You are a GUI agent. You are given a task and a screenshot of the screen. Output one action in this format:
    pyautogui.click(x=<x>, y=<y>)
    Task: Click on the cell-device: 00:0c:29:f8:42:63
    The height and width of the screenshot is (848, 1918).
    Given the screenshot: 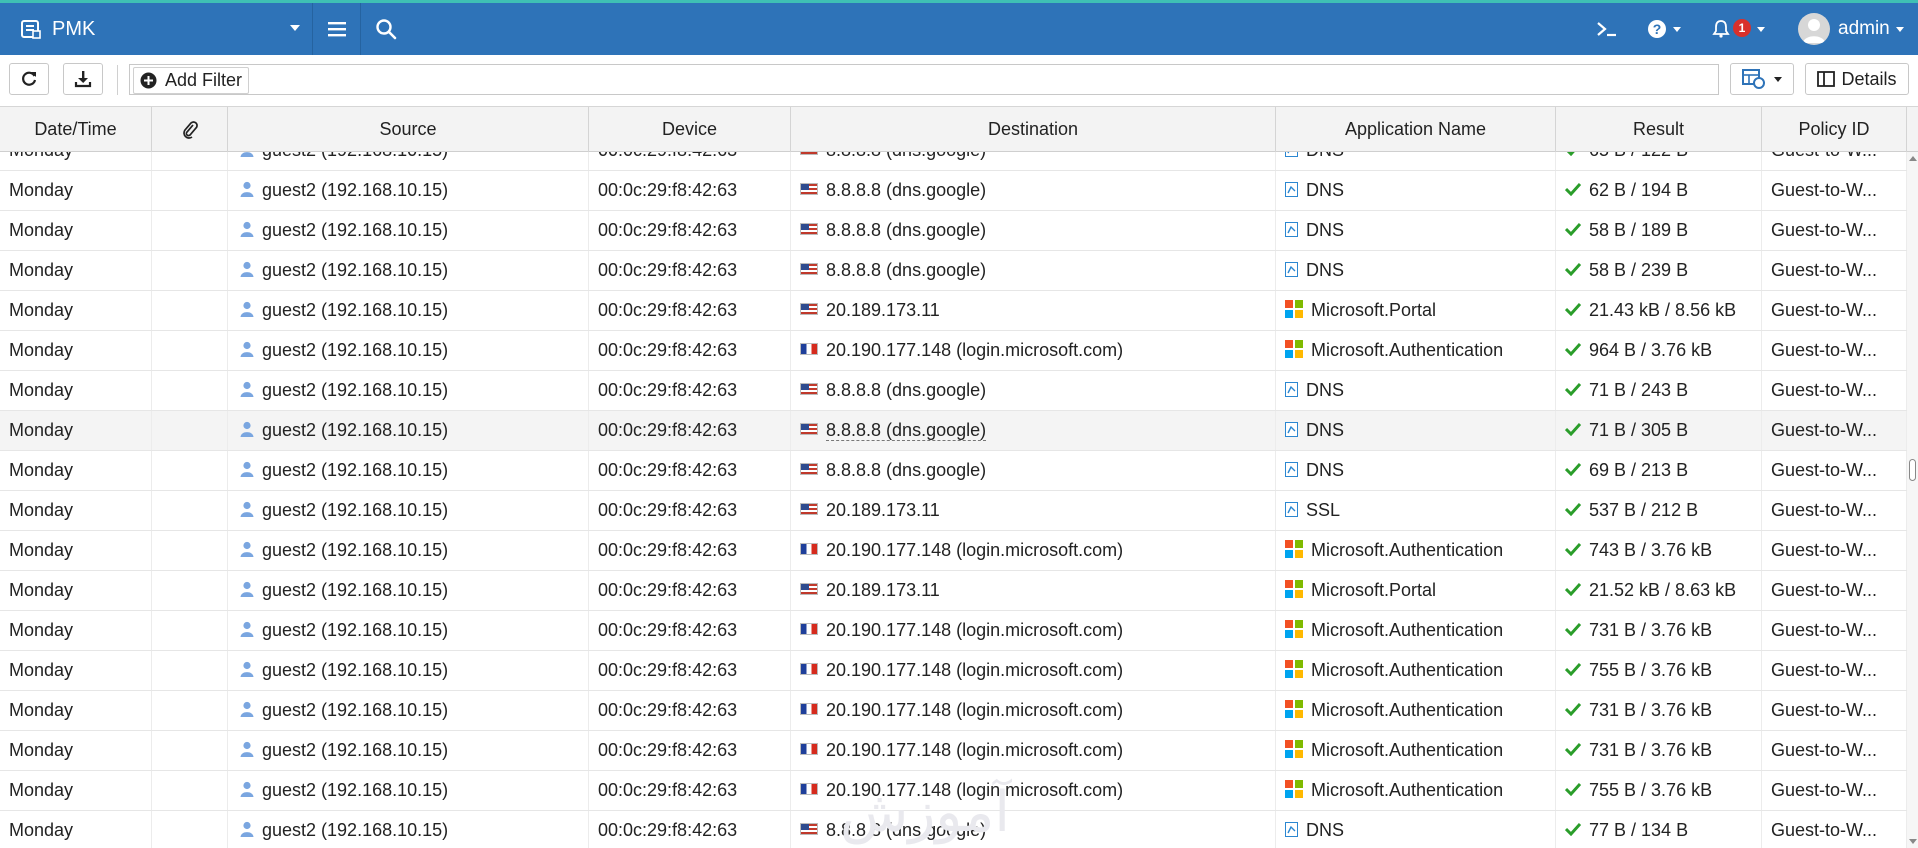 What is the action you would take?
    pyautogui.click(x=690, y=350)
    